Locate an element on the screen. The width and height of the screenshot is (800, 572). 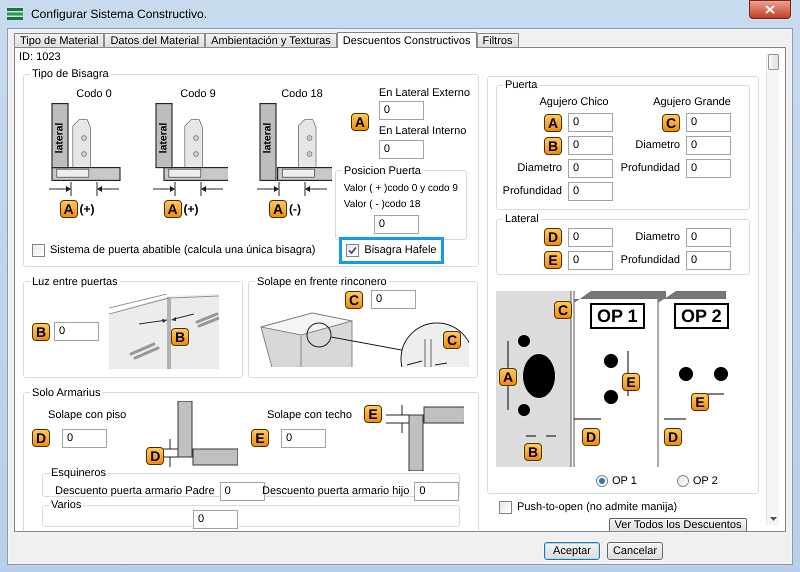
group-title: Esquineros is located at coordinates (79, 473).